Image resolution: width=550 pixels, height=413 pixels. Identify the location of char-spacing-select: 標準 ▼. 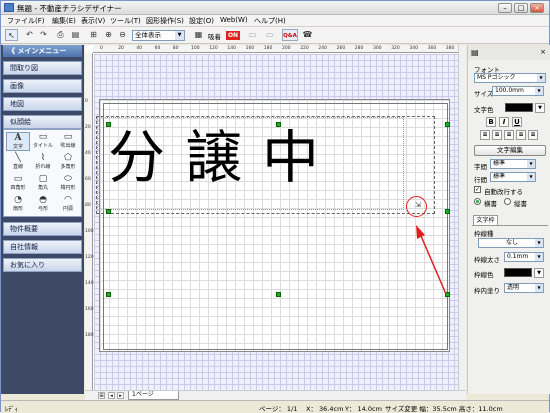
(513, 164).